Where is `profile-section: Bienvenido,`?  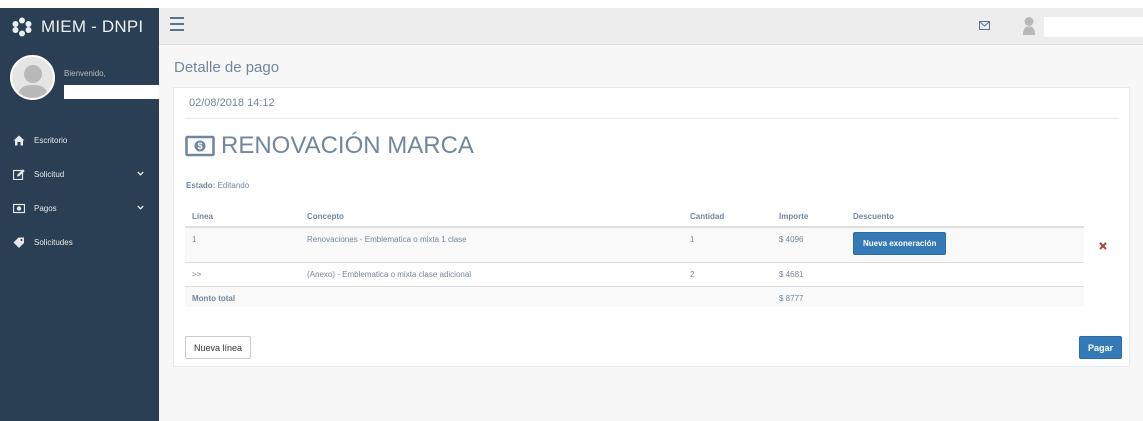
profile-section: Bienvenido, is located at coordinates (79, 82).